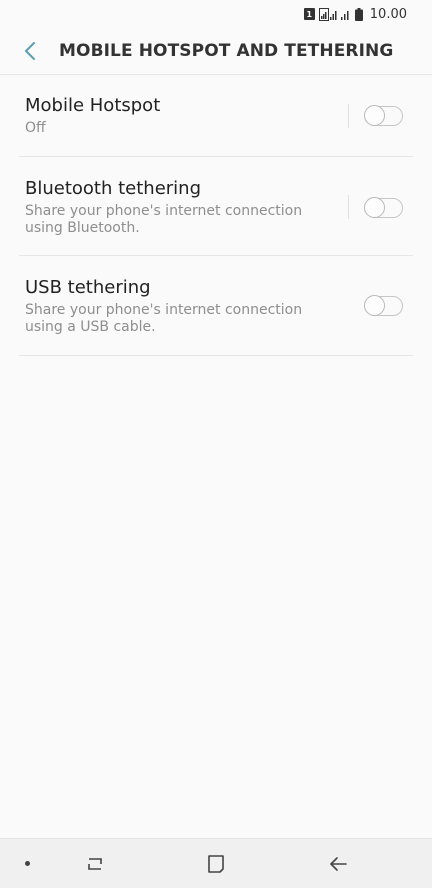 The height and width of the screenshot is (888, 432). I want to click on chevron-left-icon, so click(30, 51).